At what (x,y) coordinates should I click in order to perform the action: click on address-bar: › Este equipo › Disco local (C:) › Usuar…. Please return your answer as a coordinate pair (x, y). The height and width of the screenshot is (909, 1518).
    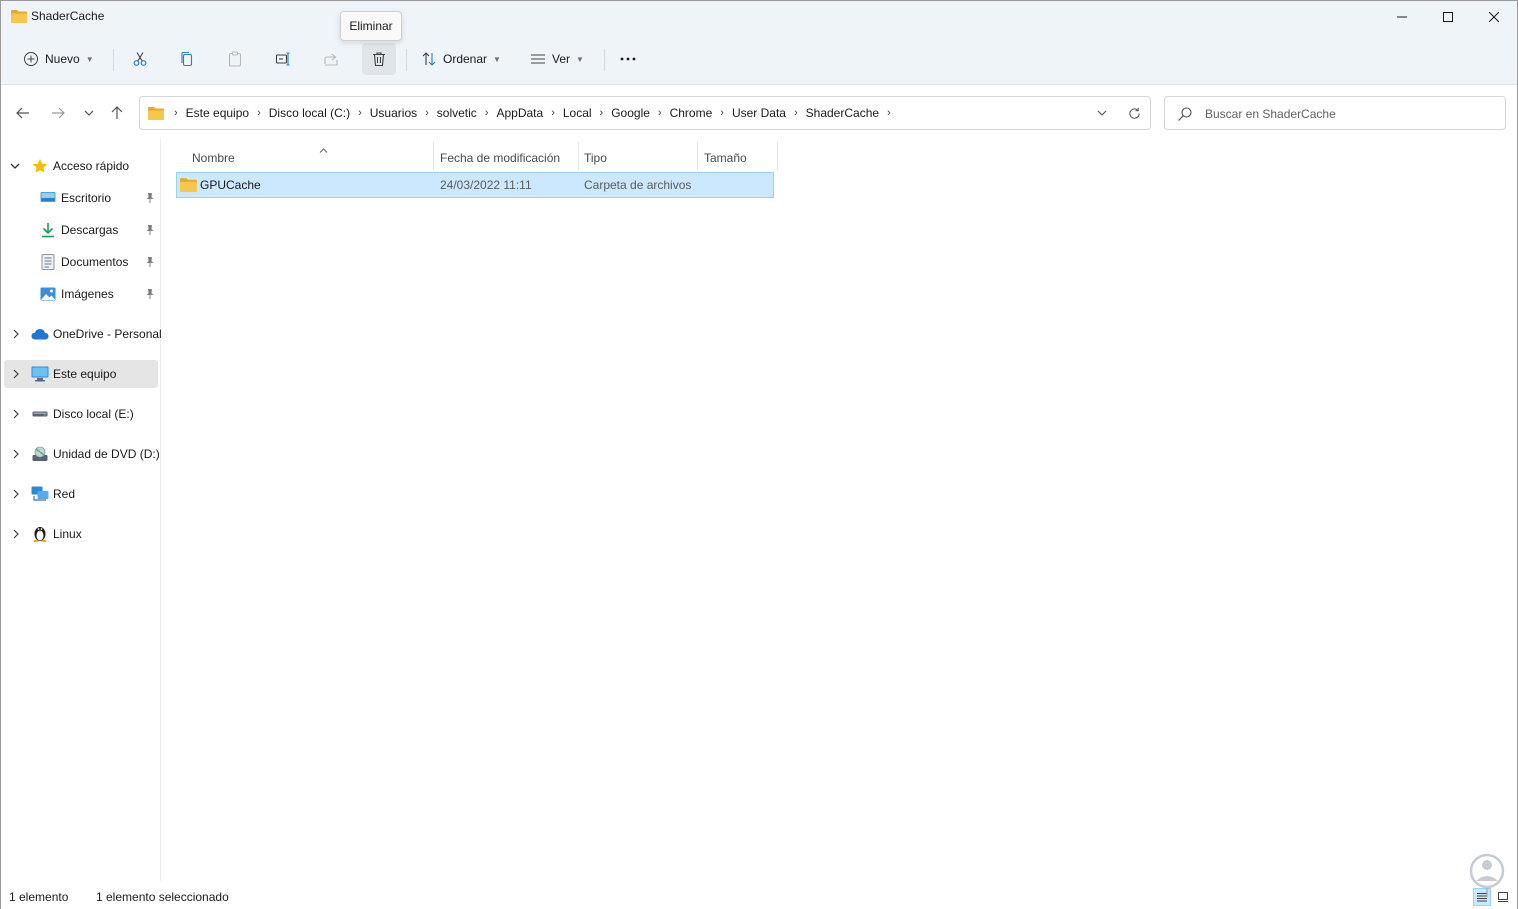
    Looking at the image, I should click on (645, 113).